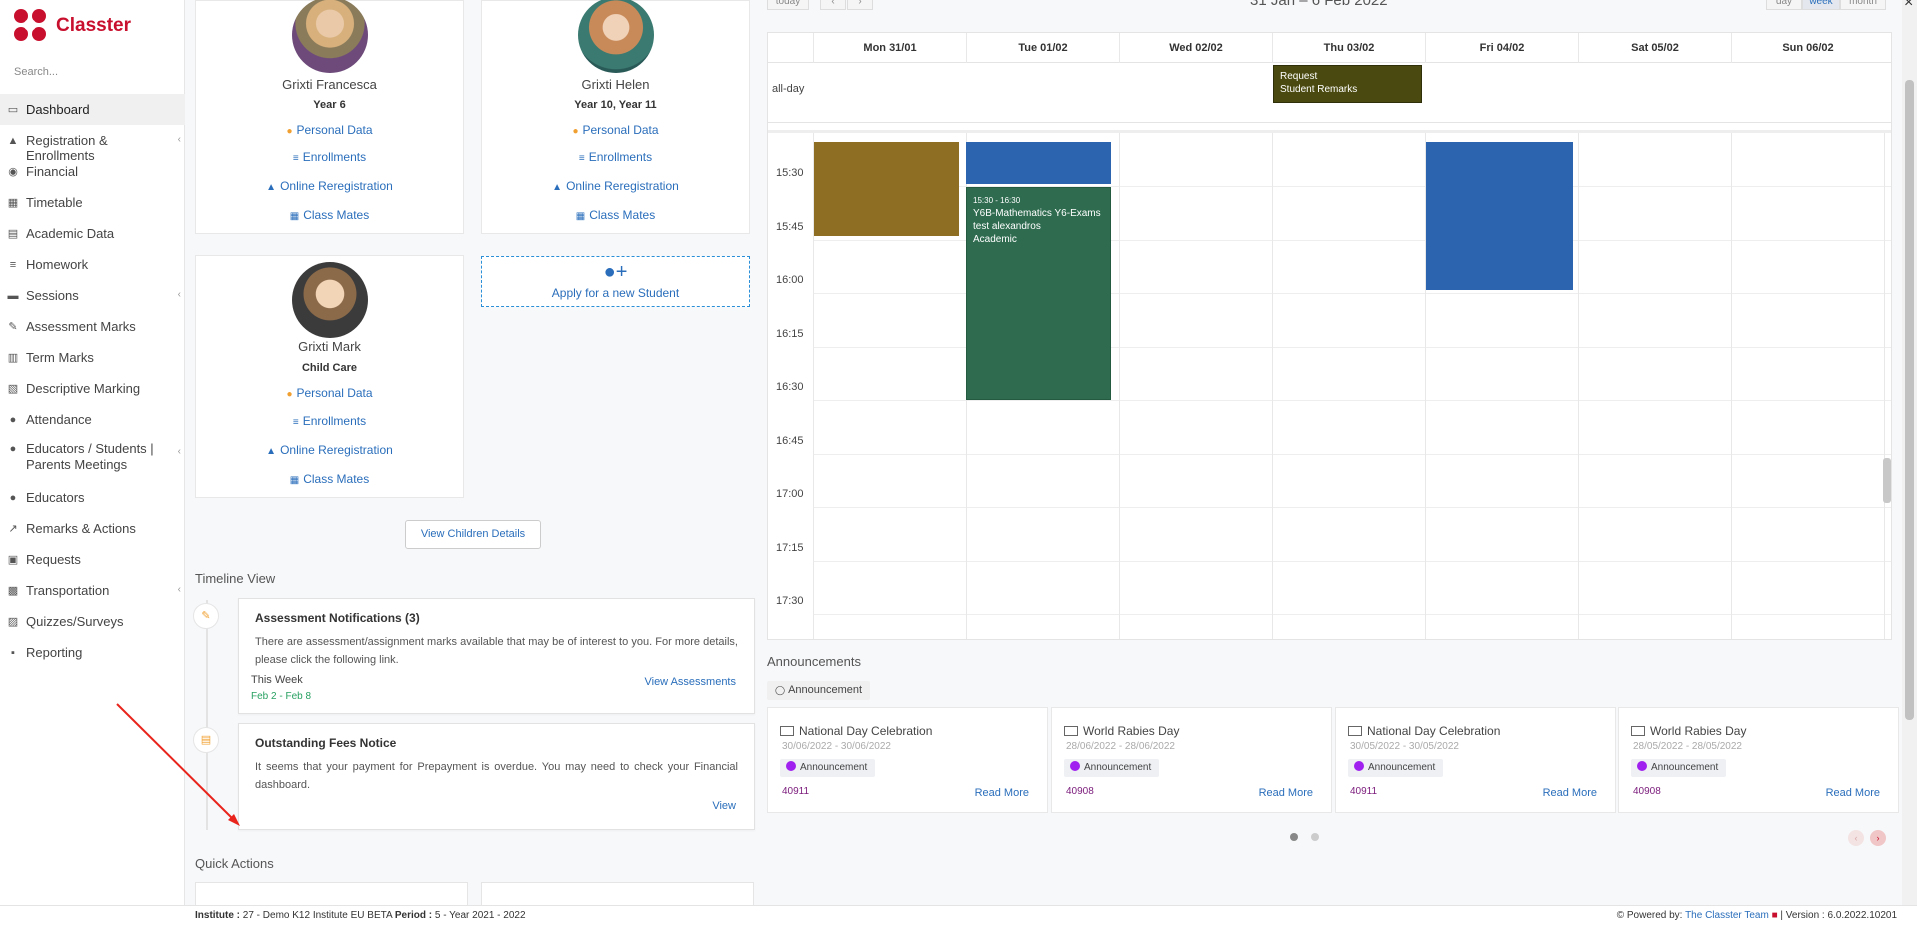 The image size is (1917, 925). What do you see at coordinates (70, 233) in the screenshot?
I see `sidebar-item-label: Academic Data` at bounding box center [70, 233].